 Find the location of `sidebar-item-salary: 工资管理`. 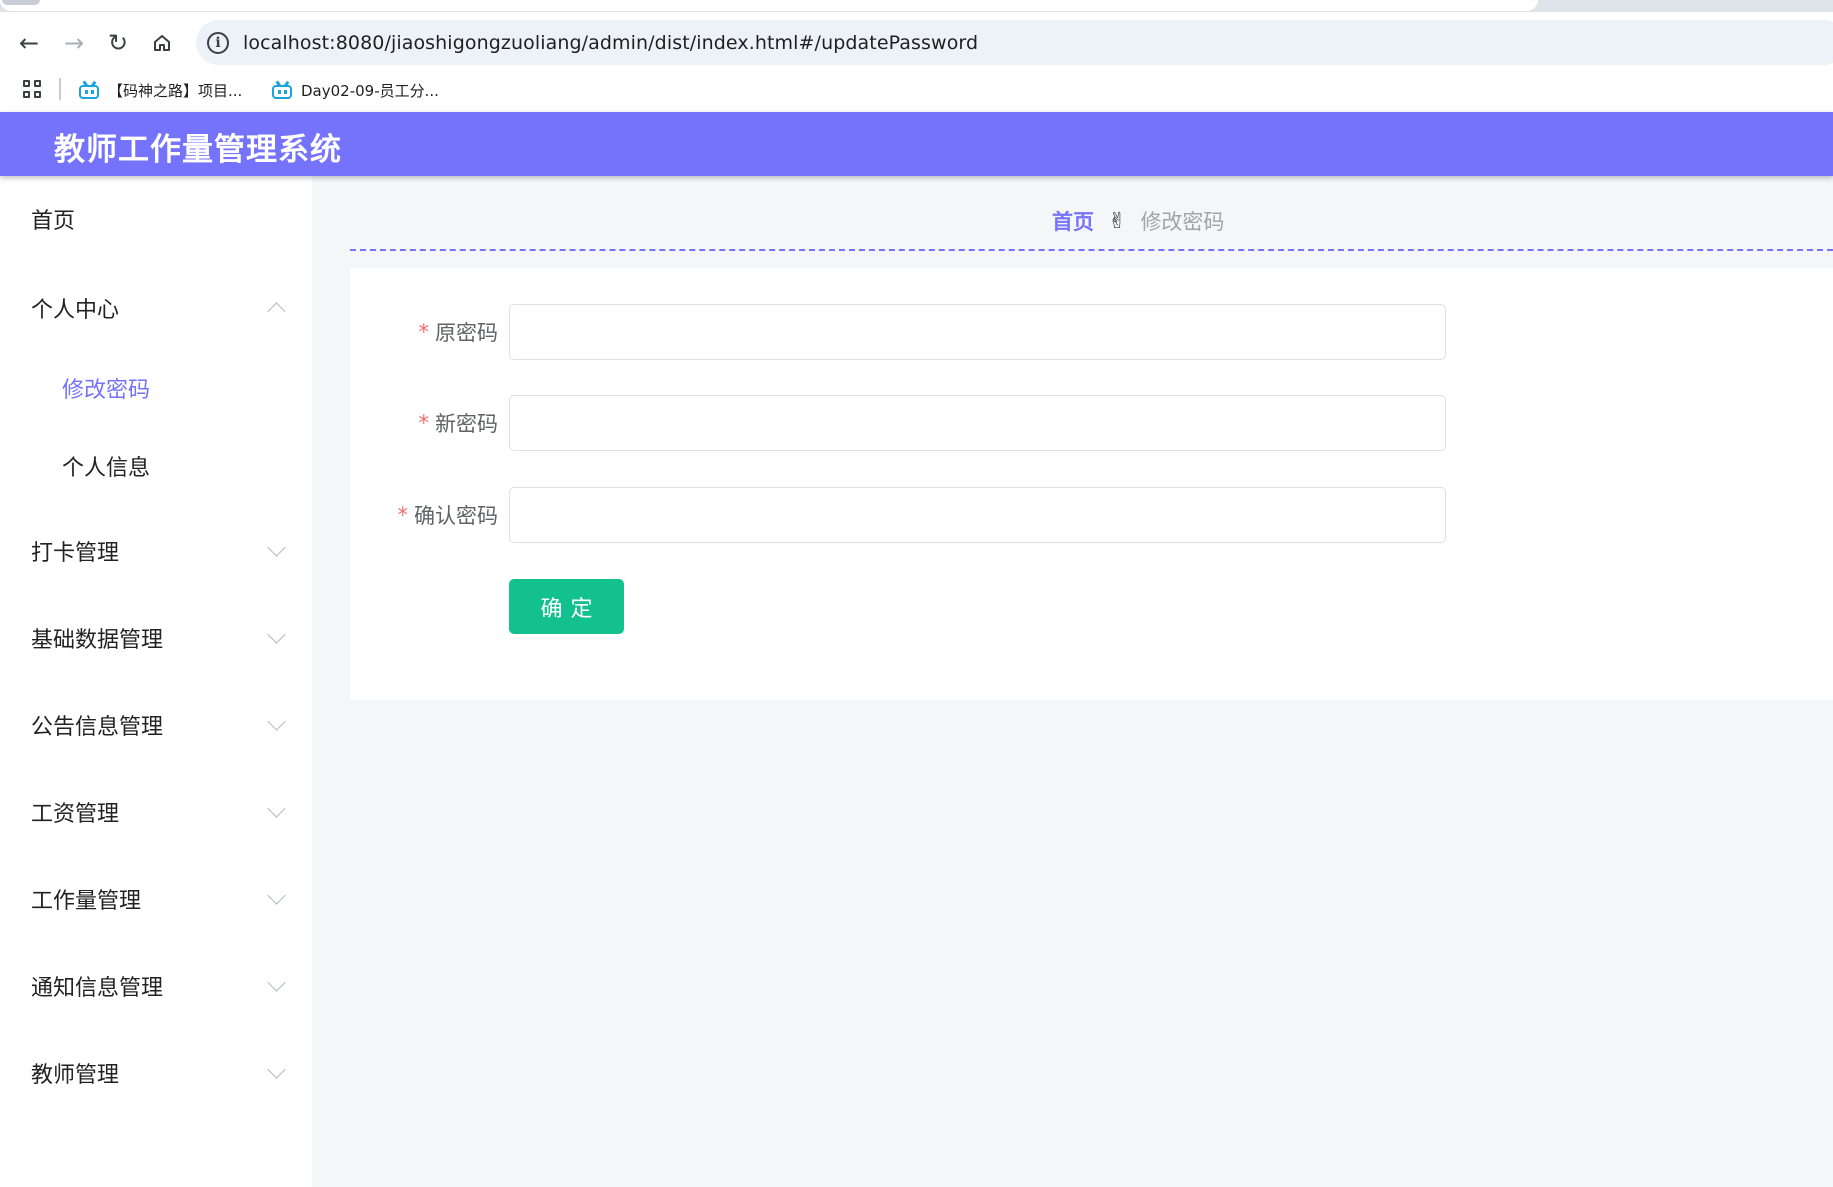

sidebar-item-salary: 工资管理 is located at coordinates (156, 812).